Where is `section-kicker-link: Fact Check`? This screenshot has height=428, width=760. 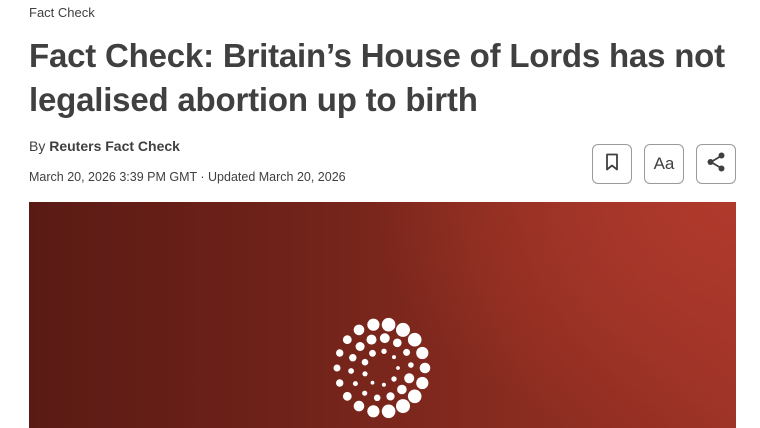
section-kicker-link: Fact Check is located at coordinates (62, 13).